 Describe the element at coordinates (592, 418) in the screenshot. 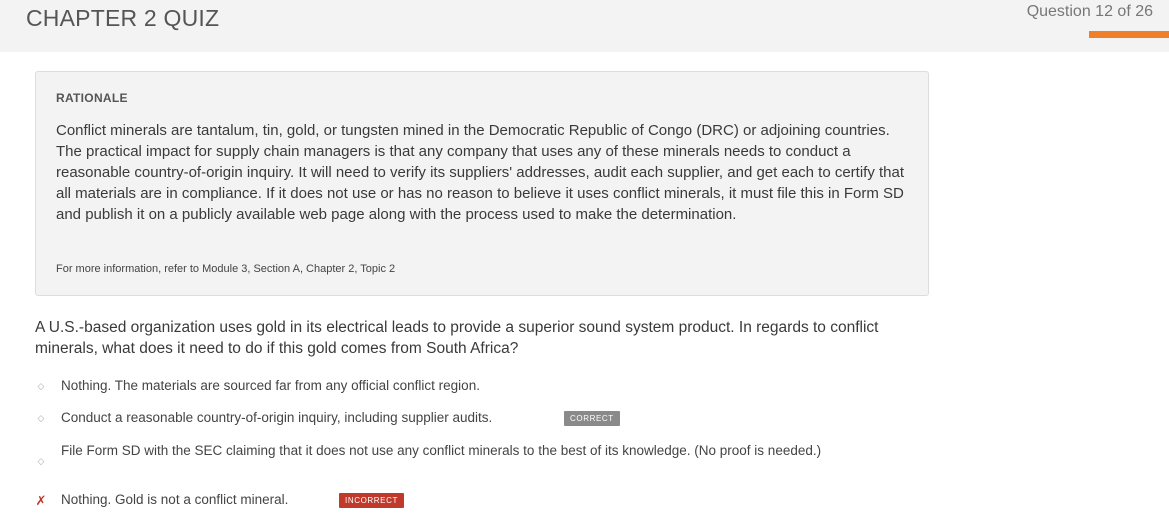

I see `correct-badge: CORRECT` at that location.